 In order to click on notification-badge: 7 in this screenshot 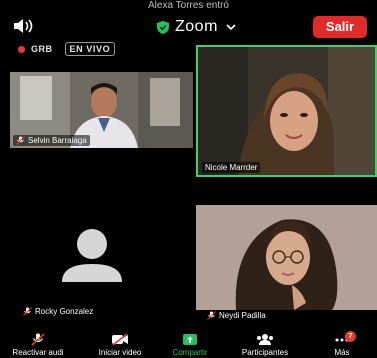, I will do `click(350, 336)`.